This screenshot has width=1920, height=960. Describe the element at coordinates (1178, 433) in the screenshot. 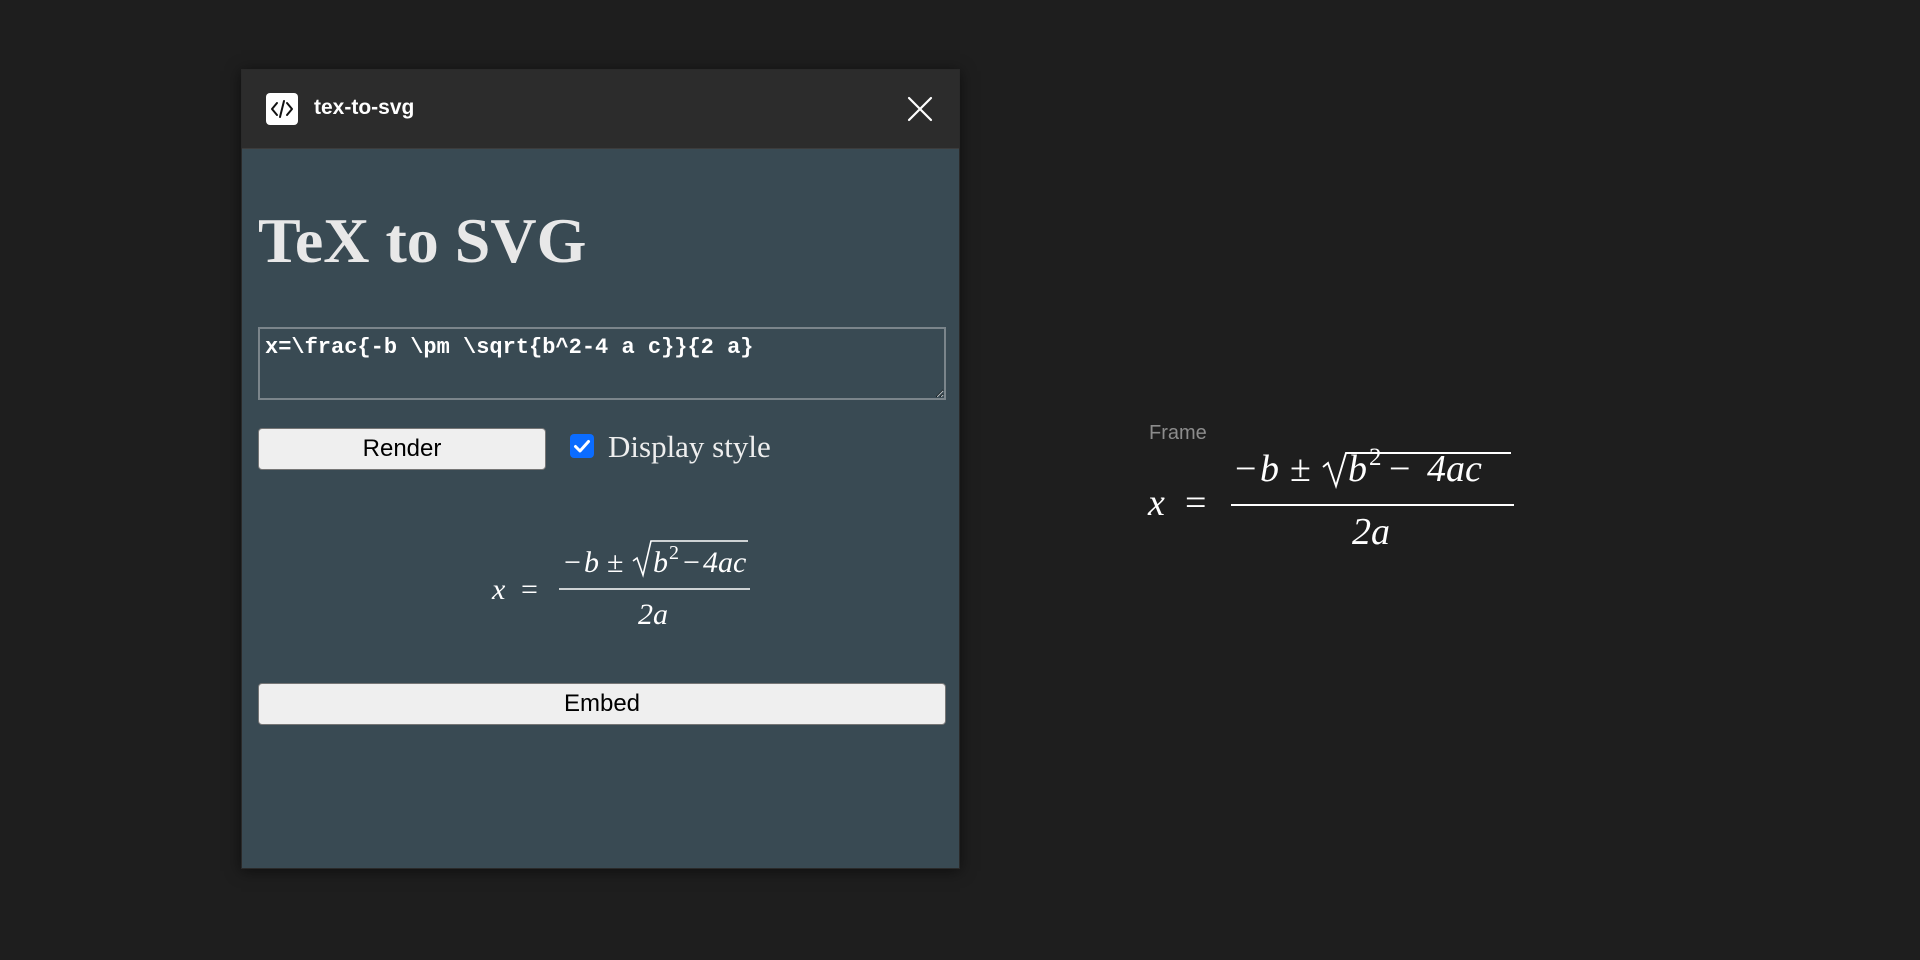

I see `frame-label: Frame` at that location.